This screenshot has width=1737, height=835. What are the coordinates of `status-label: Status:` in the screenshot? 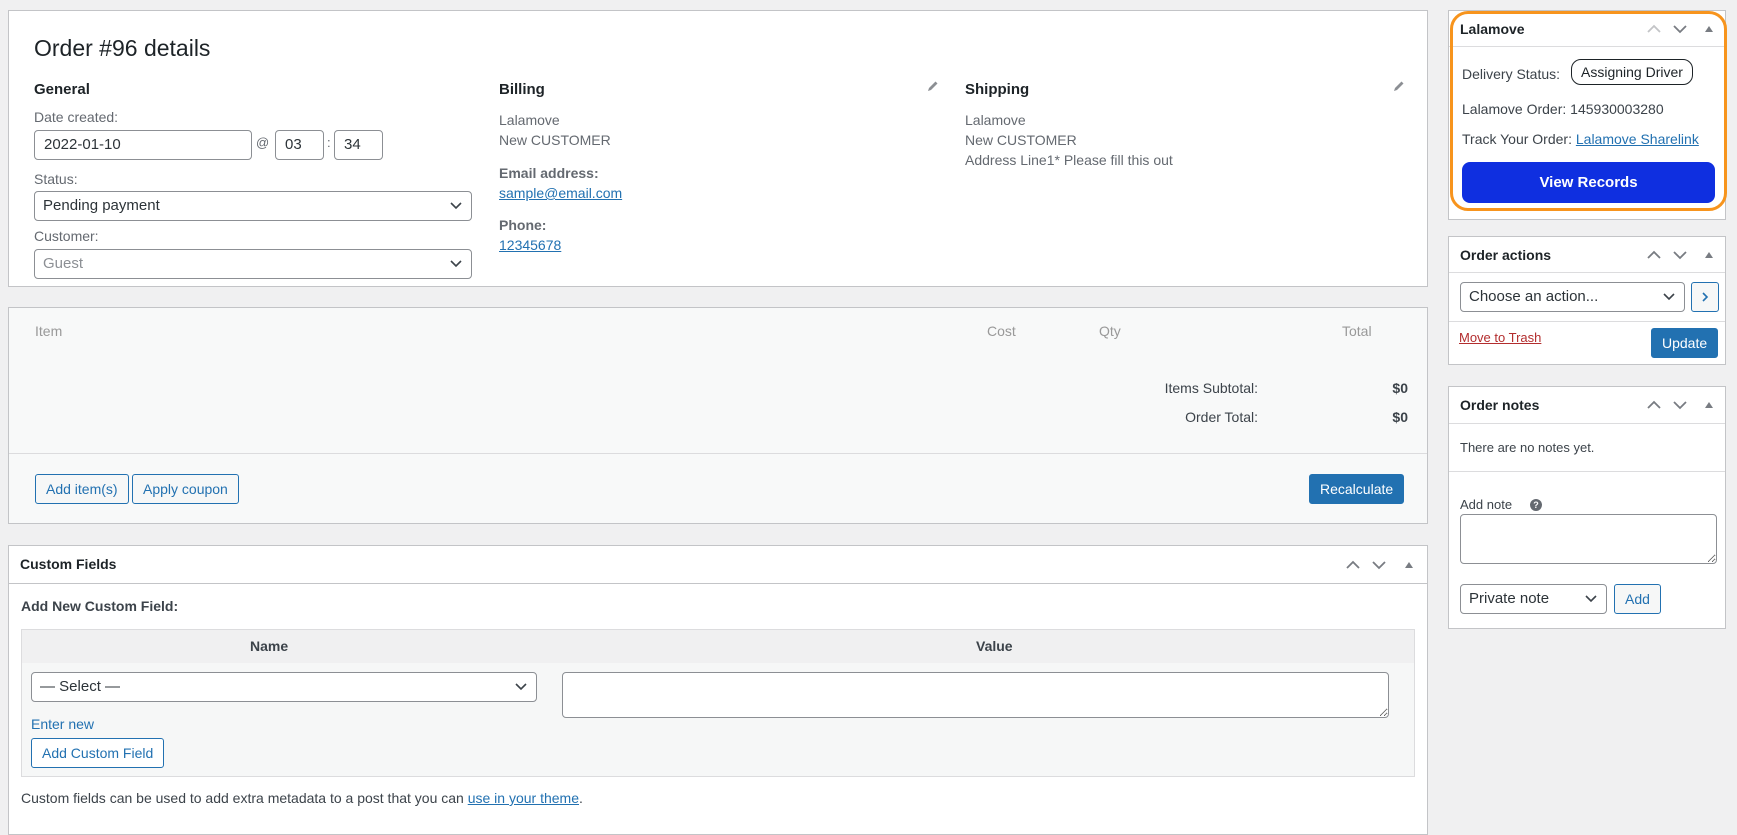 It's located at (56, 179).